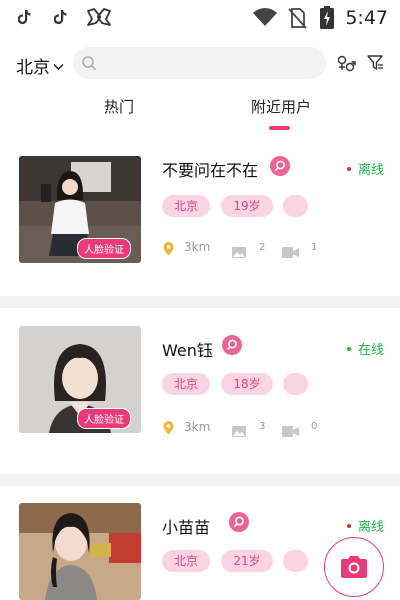 Image resolution: width=400 pixels, height=600 pixels. Describe the element at coordinates (366, 18) in the screenshot. I see `clock: 5:47` at that location.